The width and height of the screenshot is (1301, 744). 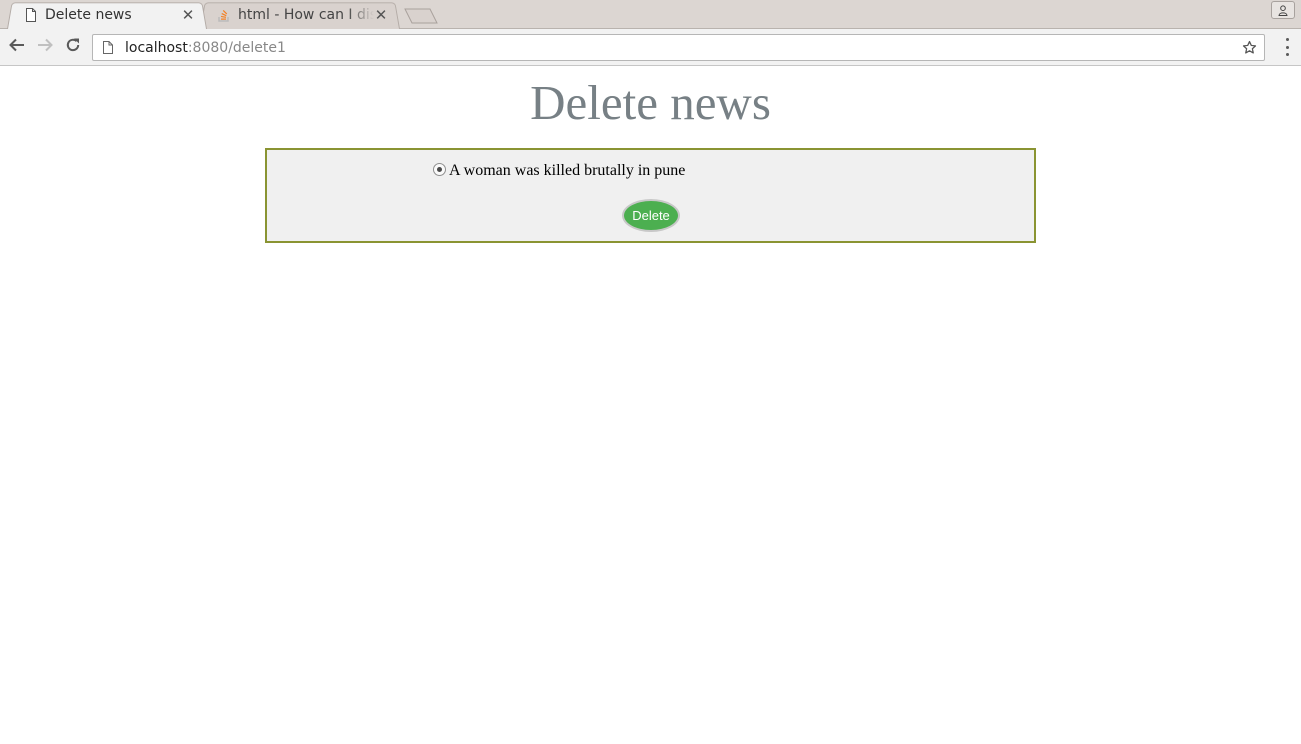 What do you see at coordinates (236, 47) in the screenshot?
I see `url-path: :8080/delete1` at bounding box center [236, 47].